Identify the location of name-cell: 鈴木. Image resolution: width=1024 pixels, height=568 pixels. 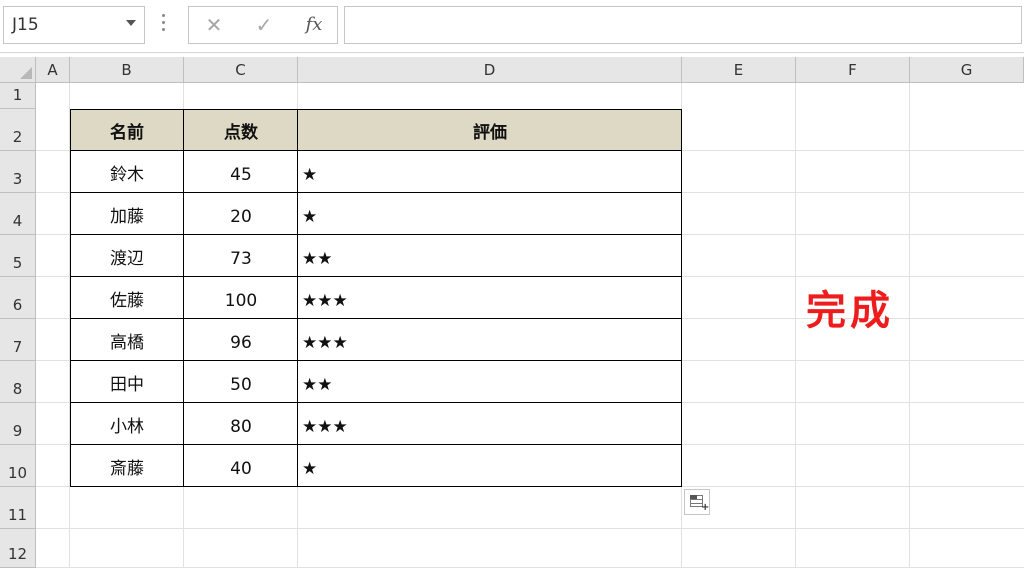
(127, 172).